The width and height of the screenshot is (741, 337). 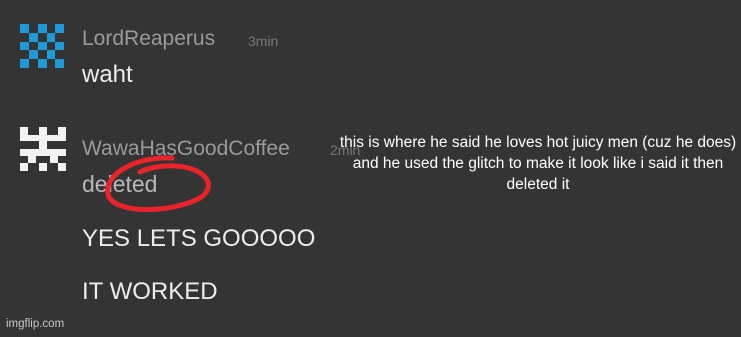 I want to click on watermark: imgflip.com, so click(x=35, y=324).